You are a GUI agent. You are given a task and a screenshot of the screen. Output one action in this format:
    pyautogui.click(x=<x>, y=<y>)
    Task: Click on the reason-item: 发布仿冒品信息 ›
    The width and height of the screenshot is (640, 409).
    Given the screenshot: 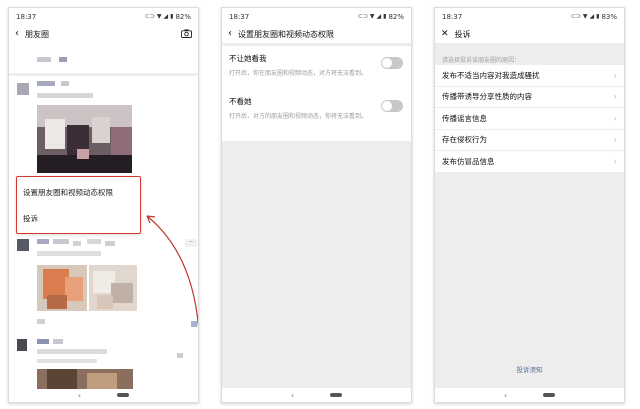 What is the action you would take?
    pyautogui.click(x=529, y=162)
    